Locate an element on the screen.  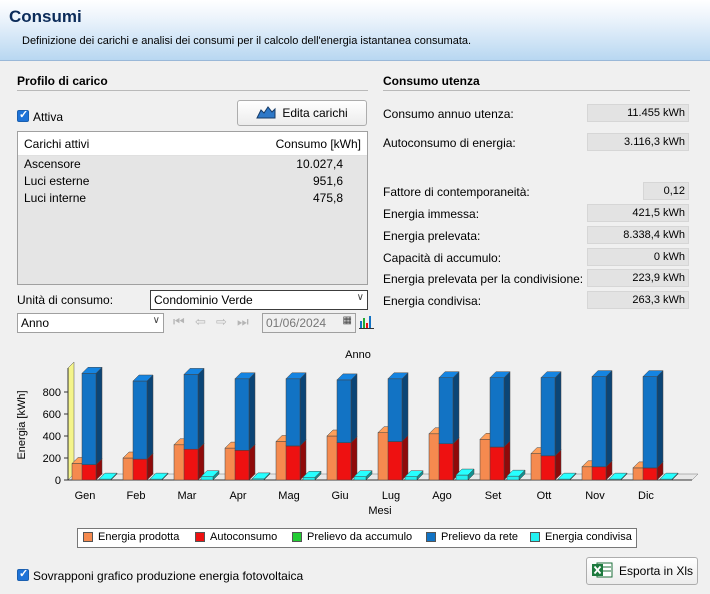
next-arrow-icon: ⇨ is located at coordinates (221, 322).